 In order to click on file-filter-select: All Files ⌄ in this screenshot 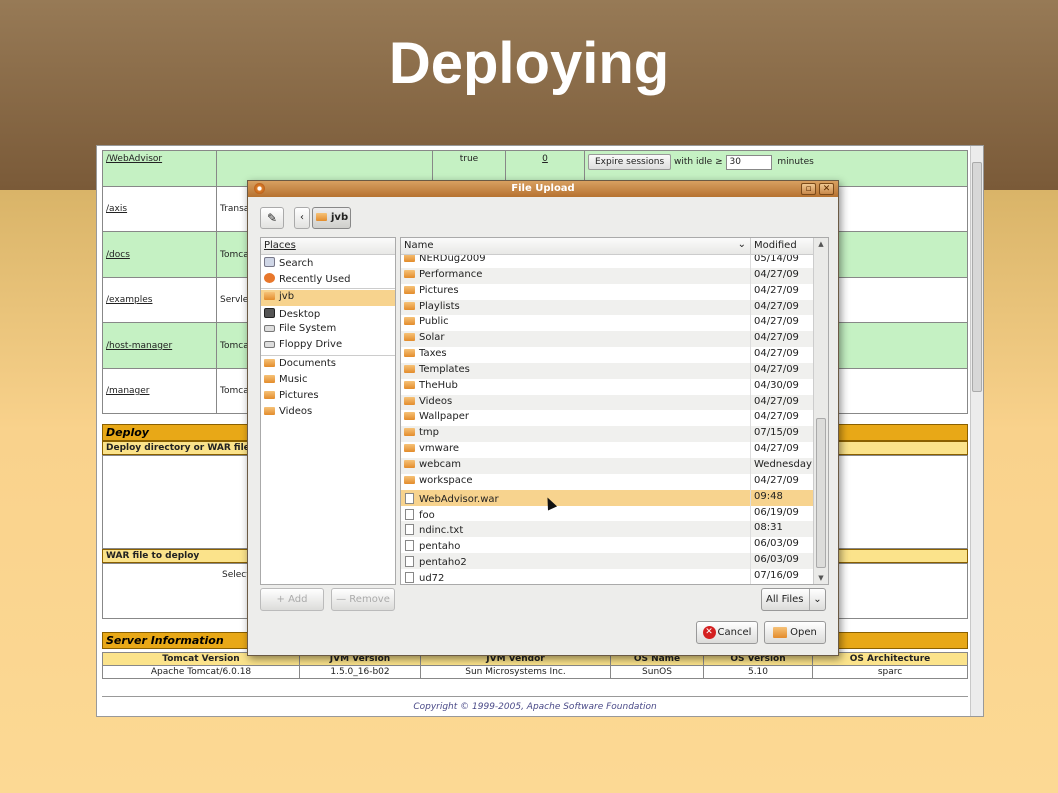, I will do `click(793, 599)`.